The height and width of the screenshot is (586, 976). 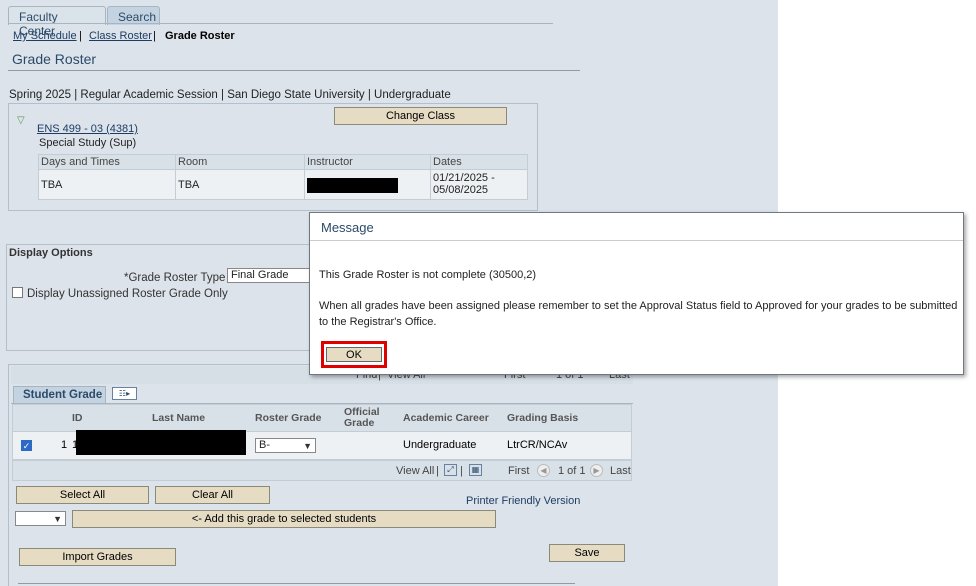 I want to click on column-header-id: ID, so click(x=77, y=418).